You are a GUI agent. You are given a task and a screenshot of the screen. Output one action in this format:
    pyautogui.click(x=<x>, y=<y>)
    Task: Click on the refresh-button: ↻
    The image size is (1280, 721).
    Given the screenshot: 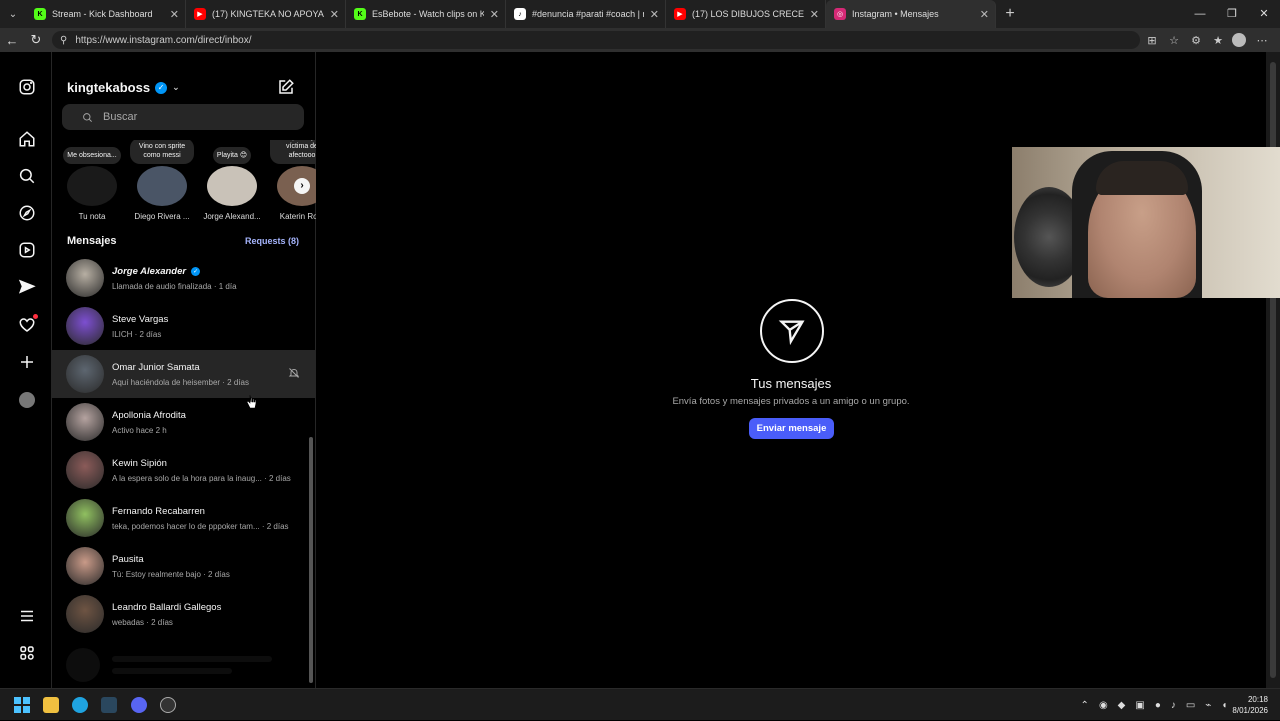 What is the action you would take?
    pyautogui.click(x=36, y=40)
    